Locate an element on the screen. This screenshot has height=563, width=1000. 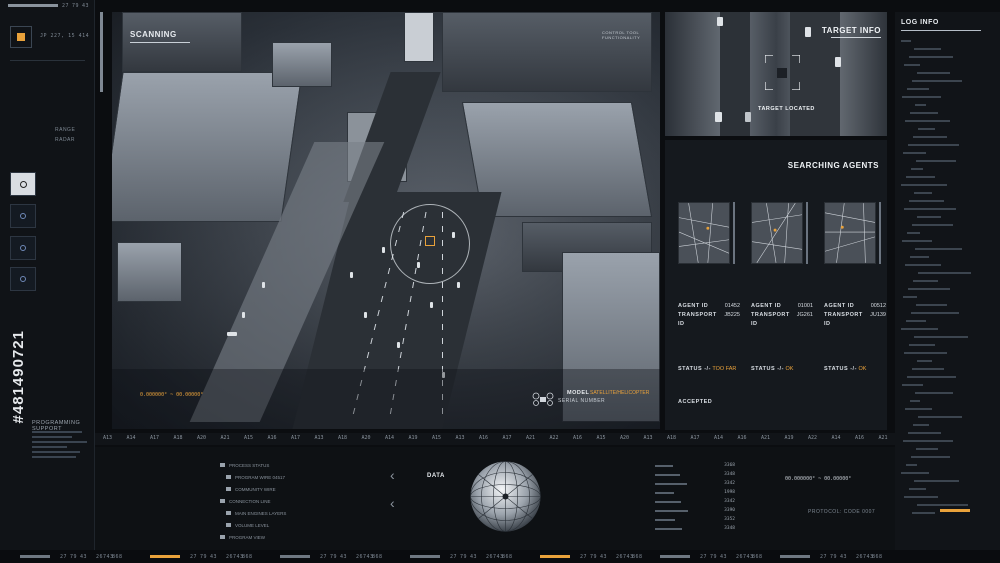
tree-item: MAIN ENGINES LAYERS is located at coordinates (275, 513).